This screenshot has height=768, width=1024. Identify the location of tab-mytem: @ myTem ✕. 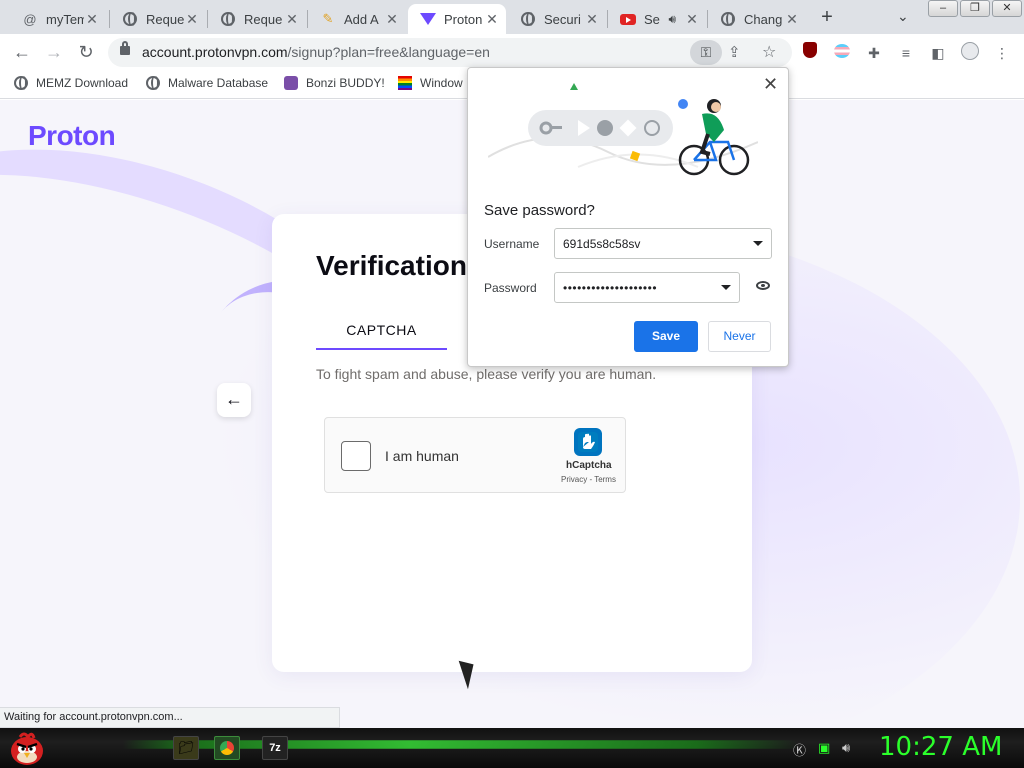
(58, 19).